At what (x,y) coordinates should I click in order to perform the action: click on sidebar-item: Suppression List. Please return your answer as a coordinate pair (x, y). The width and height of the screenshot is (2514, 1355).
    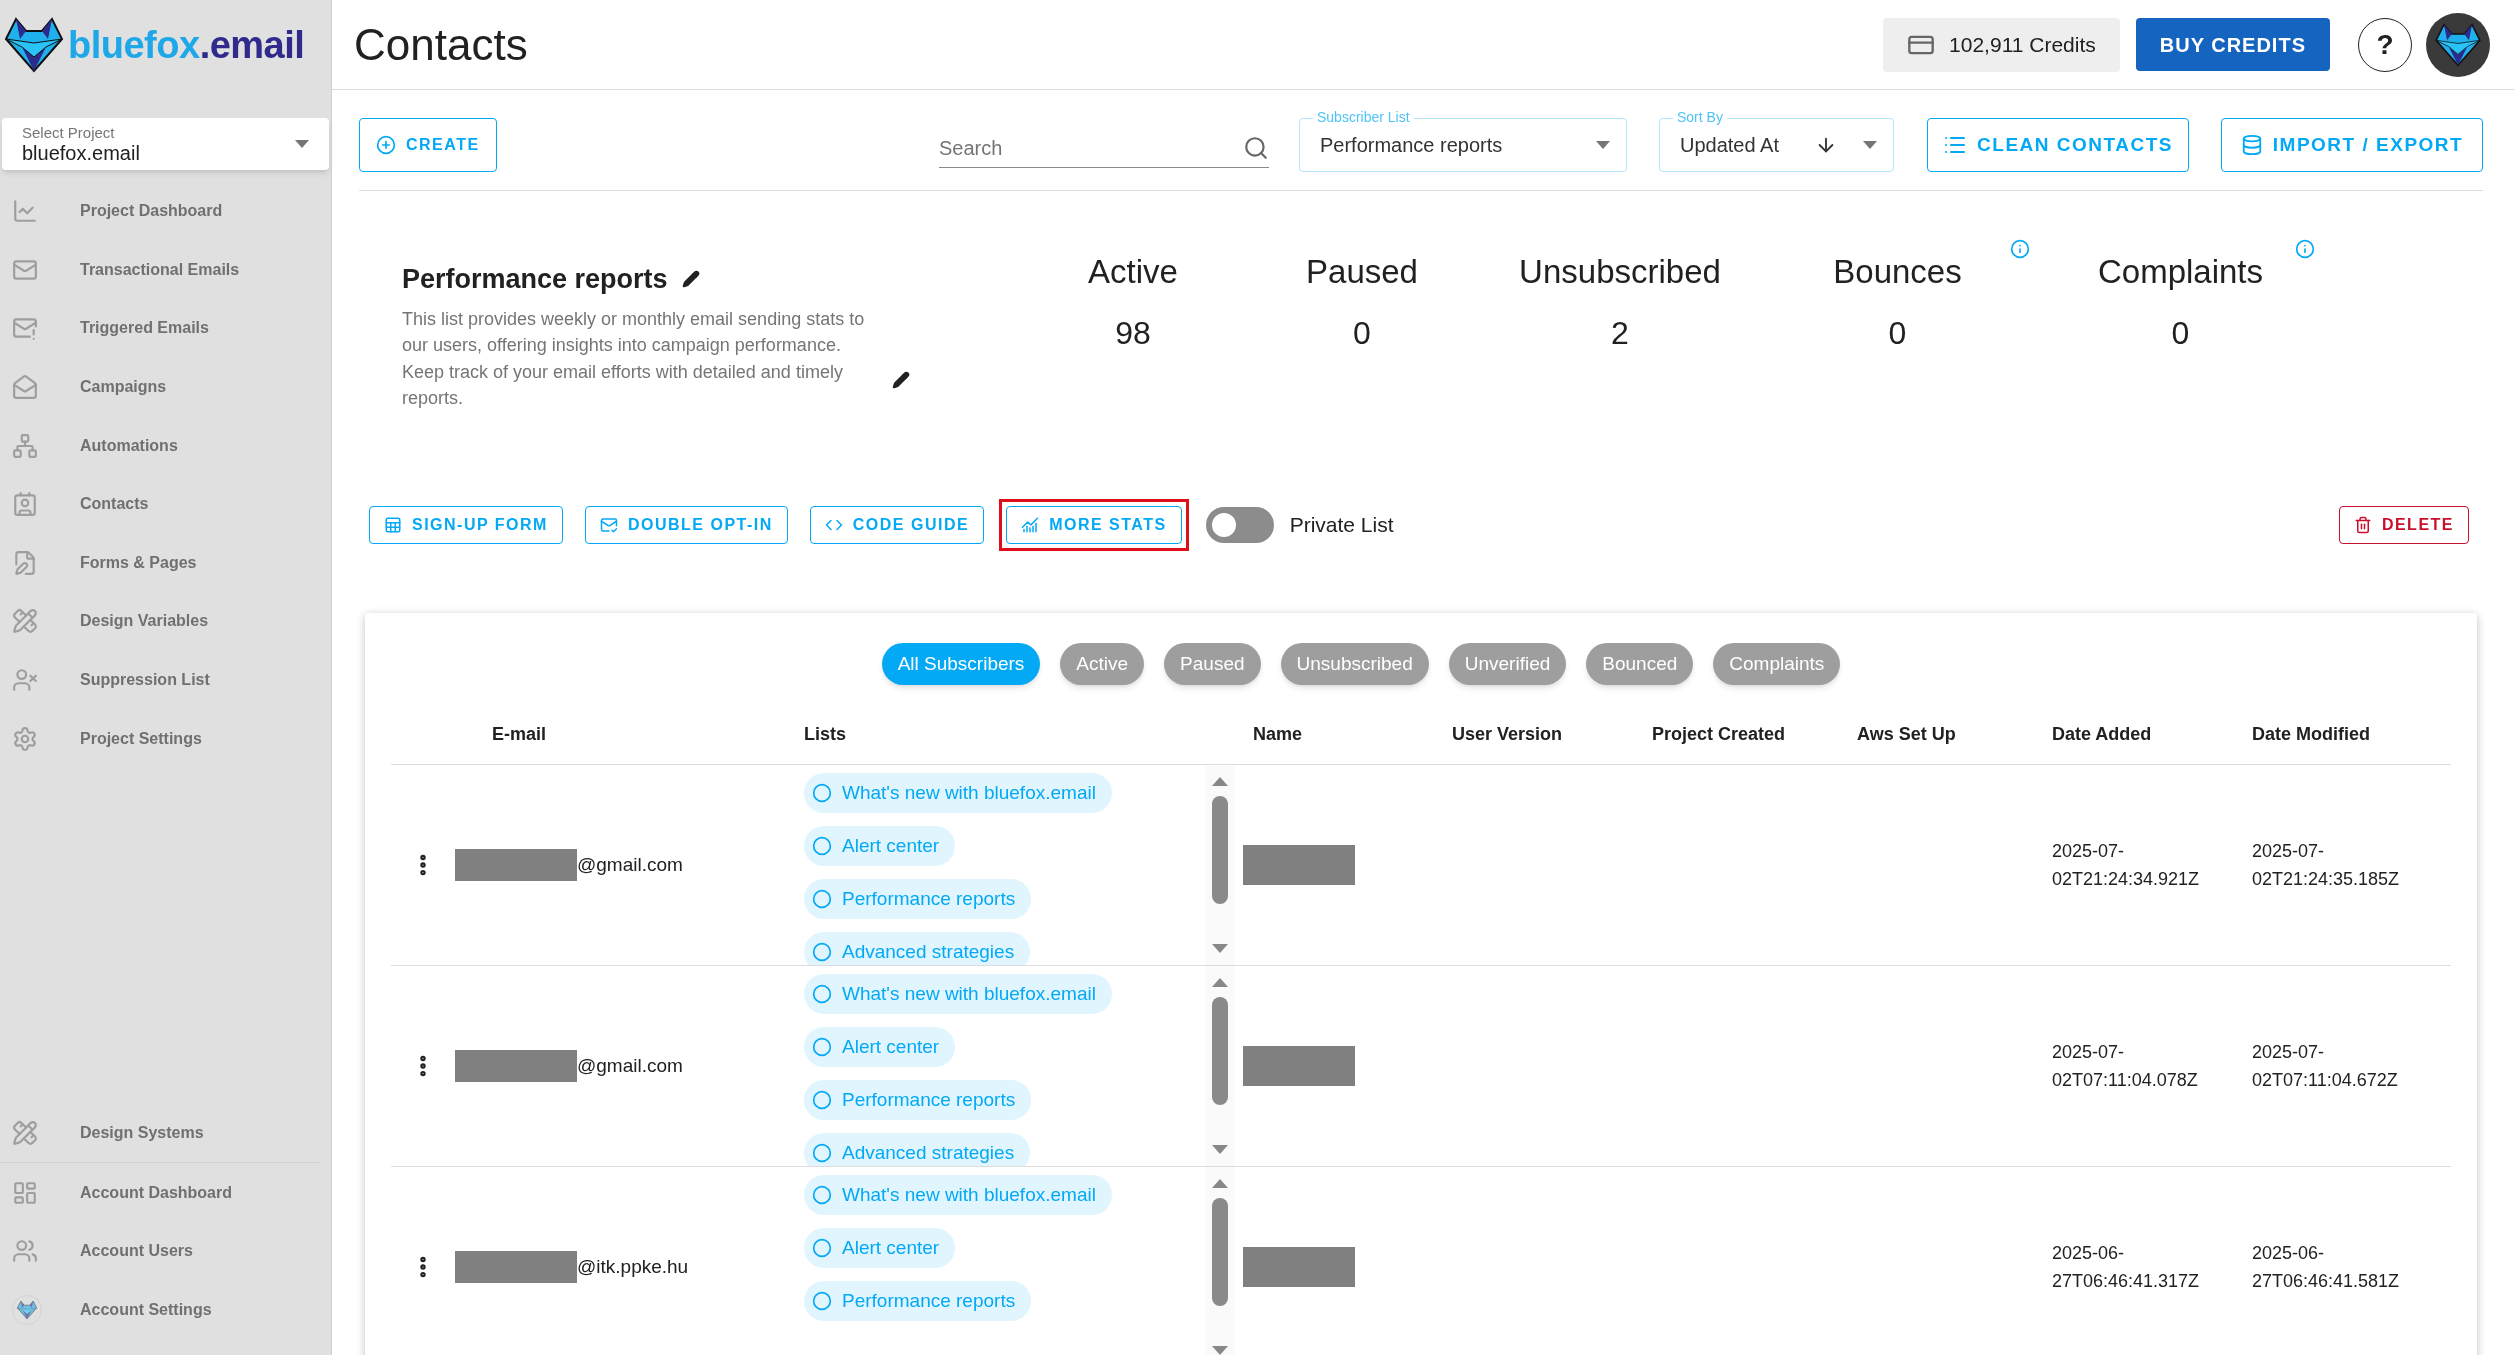
    Looking at the image, I should click on (165, 680).